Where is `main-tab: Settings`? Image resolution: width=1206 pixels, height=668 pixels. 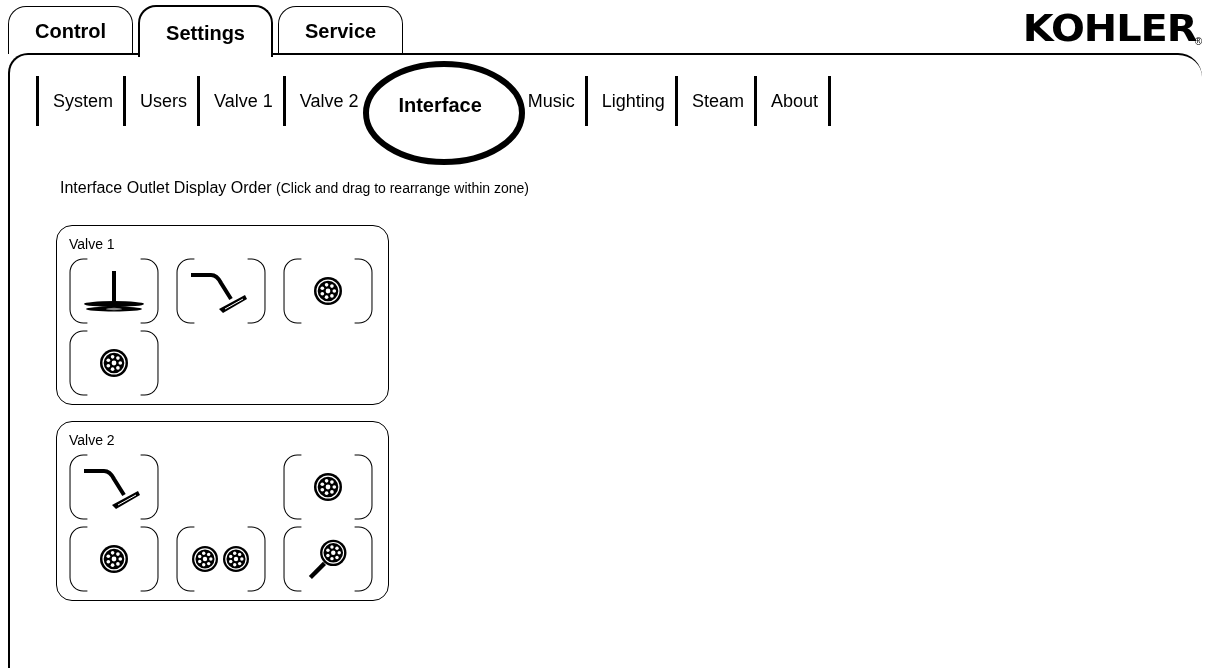
main-tab: Settings is located at coordinates (205, 31).